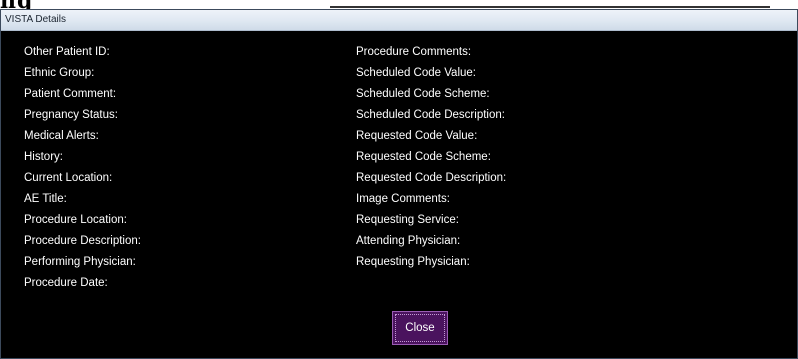  Describe the element at coordinates (70, 94) in the screenshot. I see `field-patient-comment: Patient Comment:` at that location.